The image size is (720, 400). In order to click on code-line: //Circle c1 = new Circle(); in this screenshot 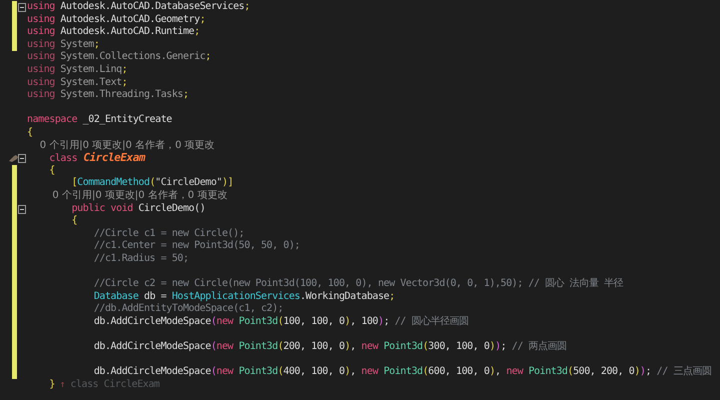, I will do `click(168, 234)`.